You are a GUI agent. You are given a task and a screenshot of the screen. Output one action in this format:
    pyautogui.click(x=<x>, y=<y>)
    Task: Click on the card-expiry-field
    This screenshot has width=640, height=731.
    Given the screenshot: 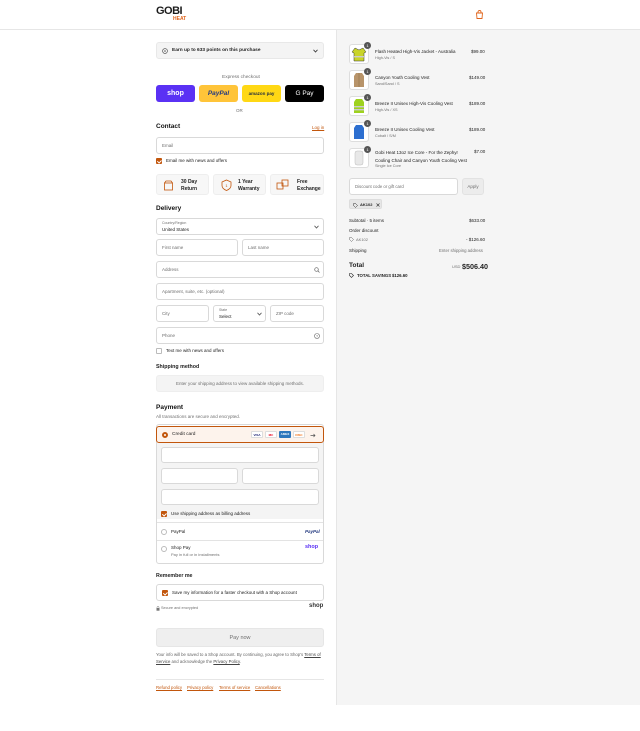 What is the action you would take?
    pyautogui.click(x=199, y=476)
    